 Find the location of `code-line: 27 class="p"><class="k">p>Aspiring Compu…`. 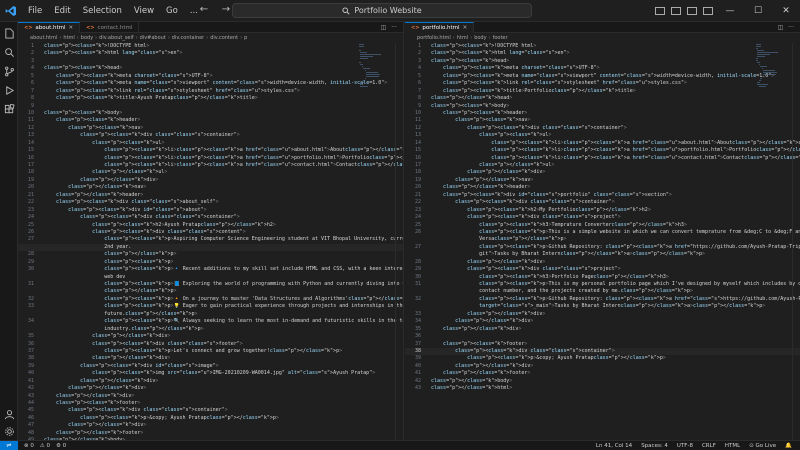

code-line: 27 class="p"><class="k">p>Aspiring Compu… is located at coordinates (210, 239).